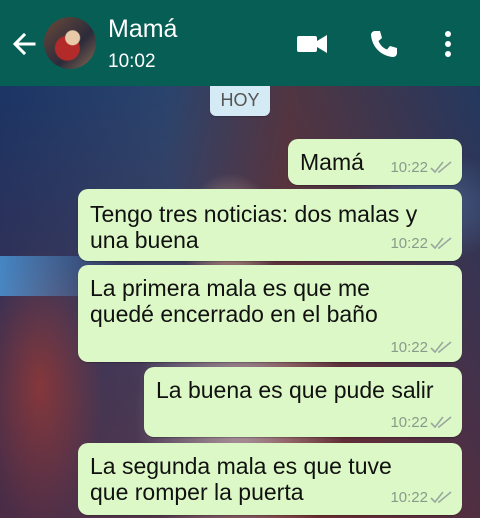 The image size is (480, 518). What do you see at coordinates (70, 43) in the screenshot?
I see `avatar` at bounding box center [70, 43].